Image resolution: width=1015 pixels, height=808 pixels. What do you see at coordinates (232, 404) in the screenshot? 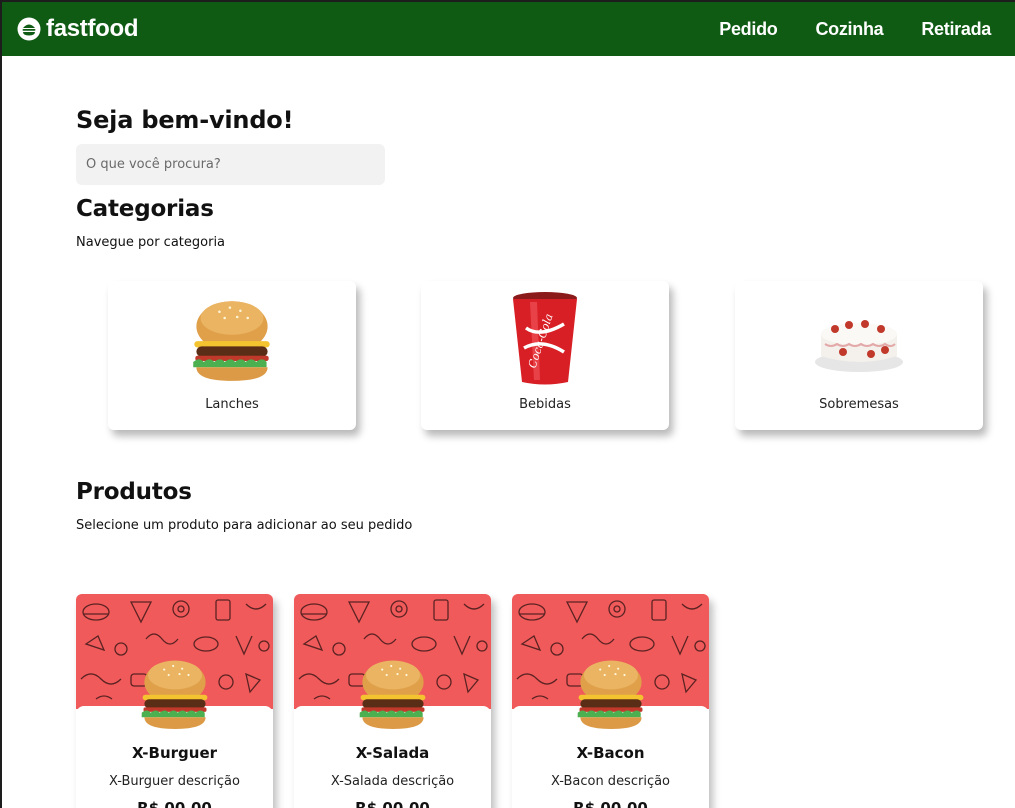
I see `category-label: Lanches` at bounding box center [232, 404].